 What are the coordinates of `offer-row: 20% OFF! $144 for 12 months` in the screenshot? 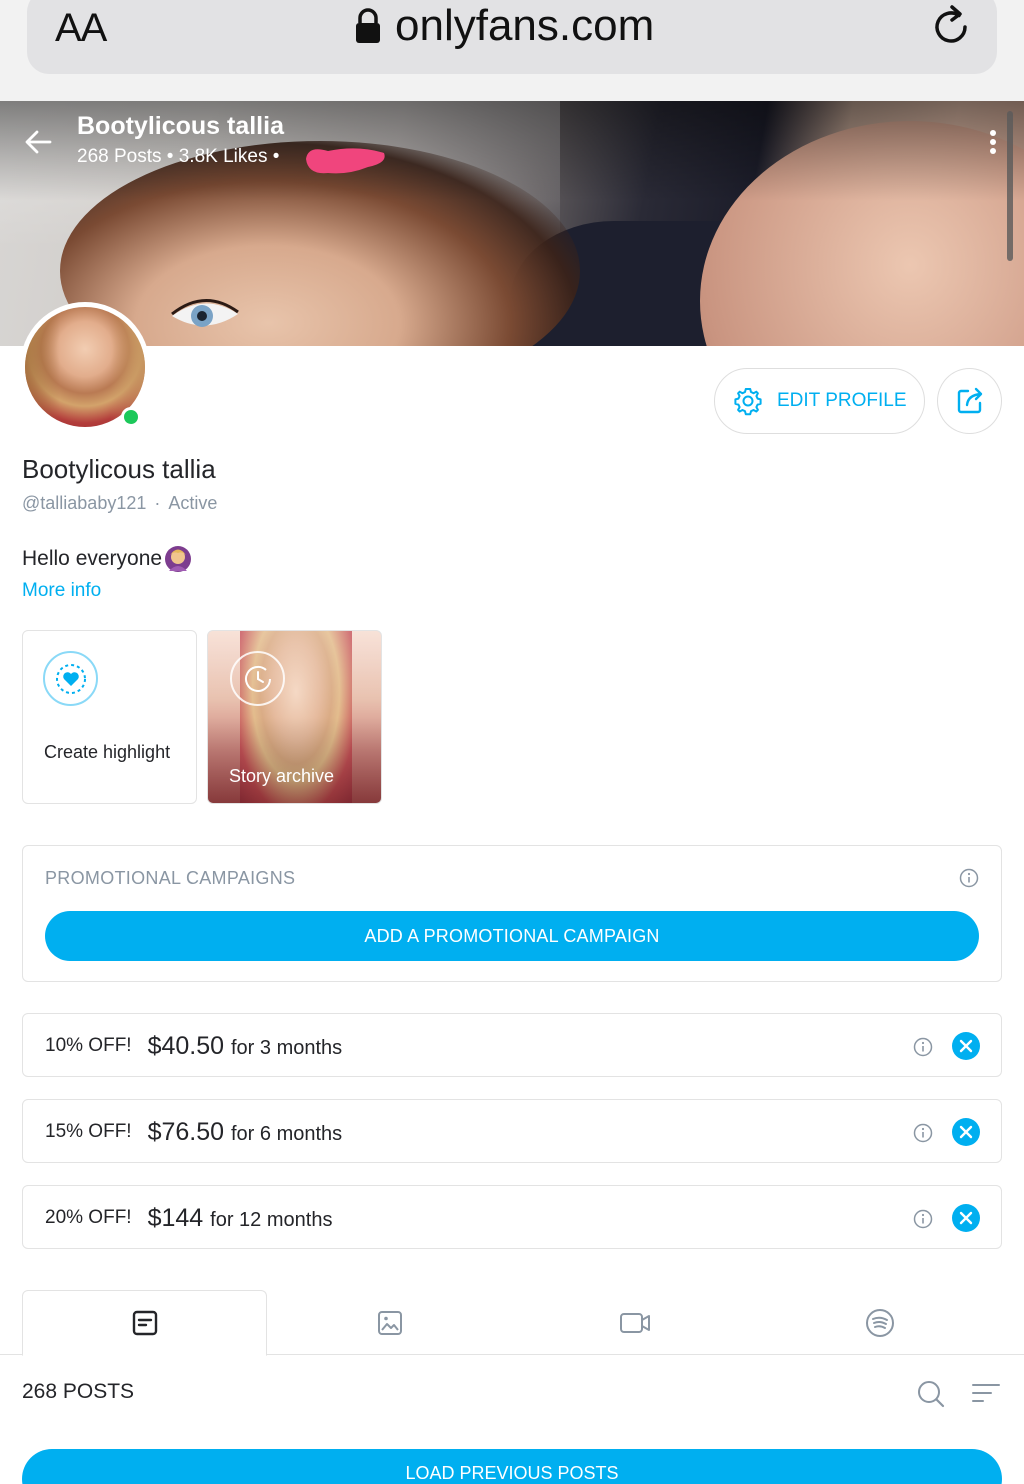 It's located at (512, 1217).